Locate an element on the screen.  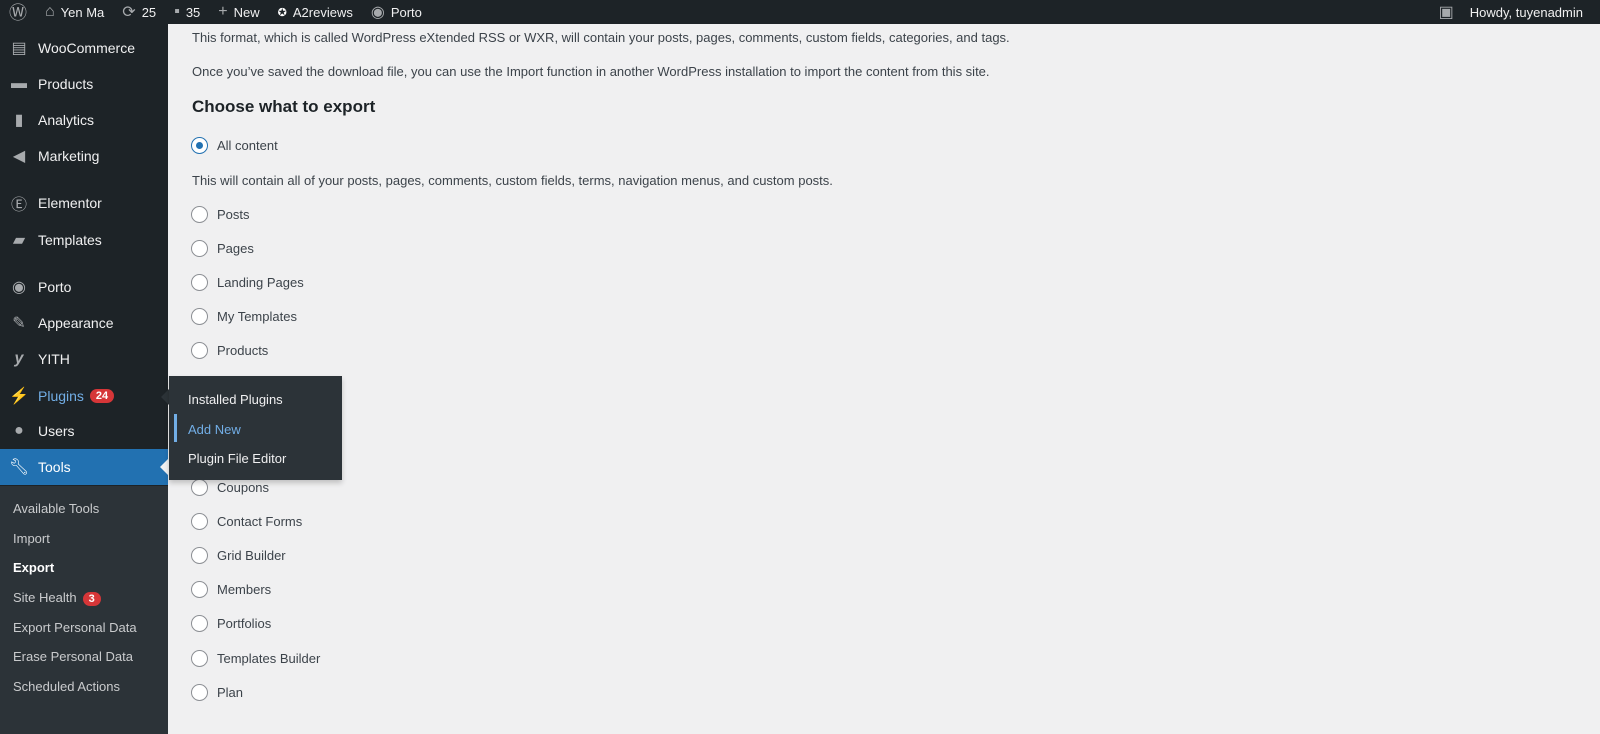
submenu-scheduled-actions: Scheduled Actions is located at coordinates (66, 686).